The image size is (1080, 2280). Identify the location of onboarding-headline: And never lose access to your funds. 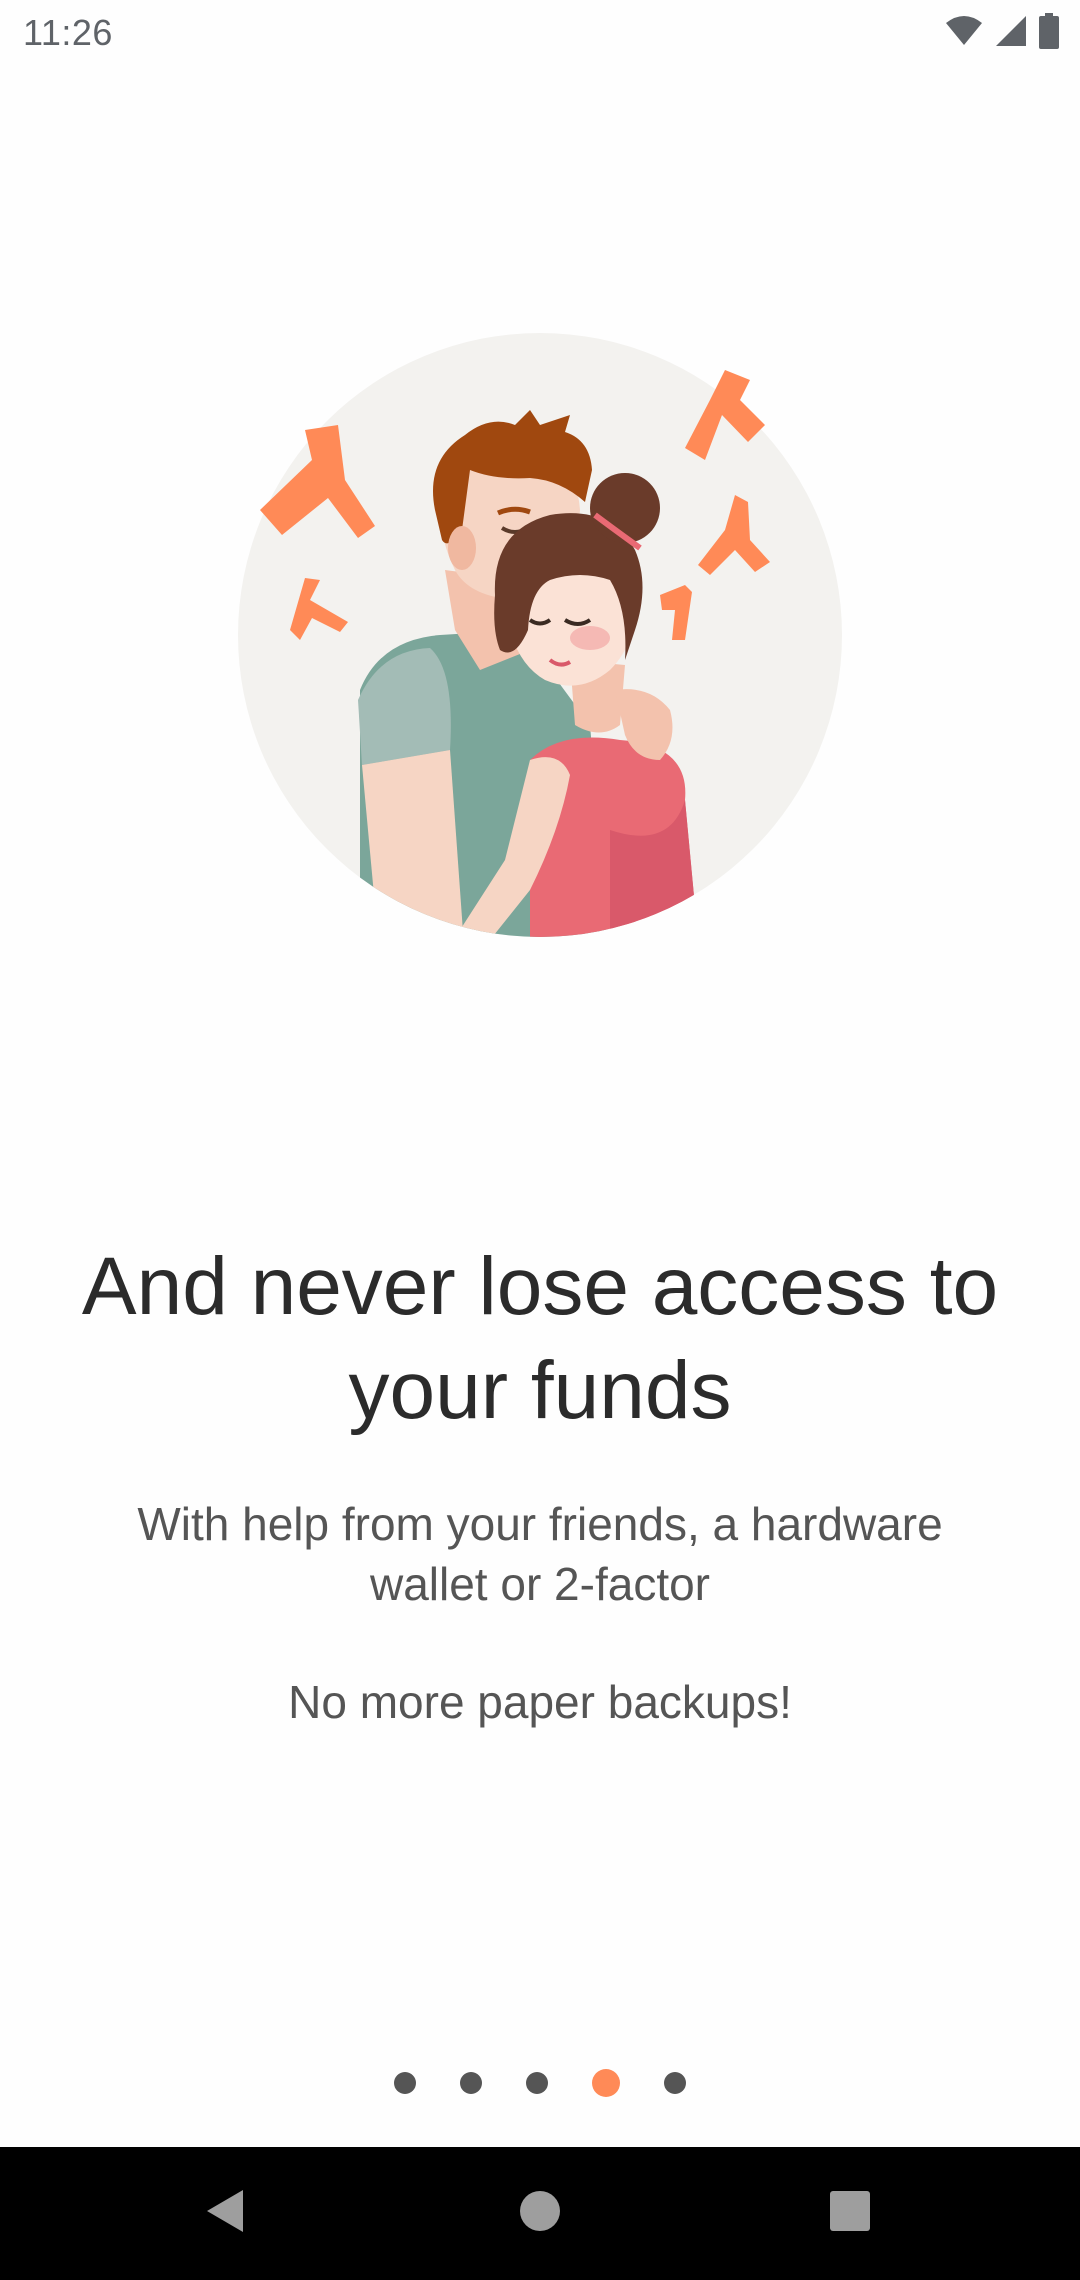
(540, 1338).